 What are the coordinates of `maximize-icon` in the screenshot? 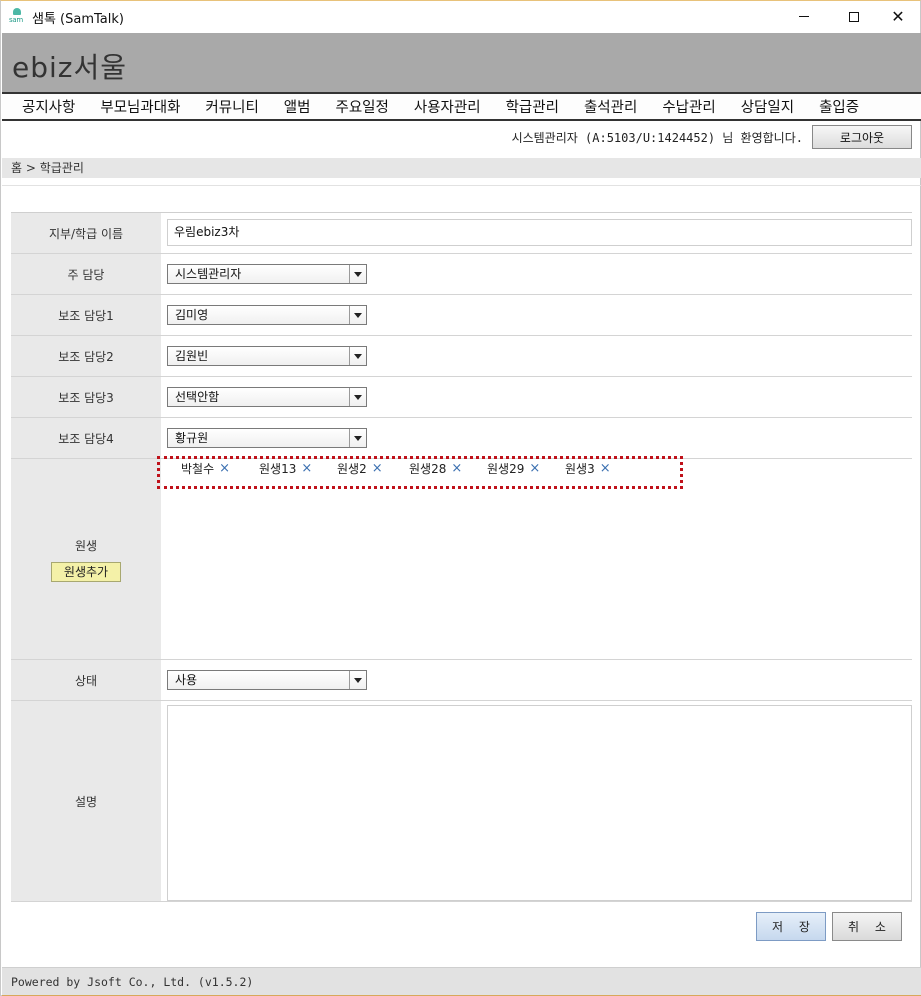 It's located at (854, 16).